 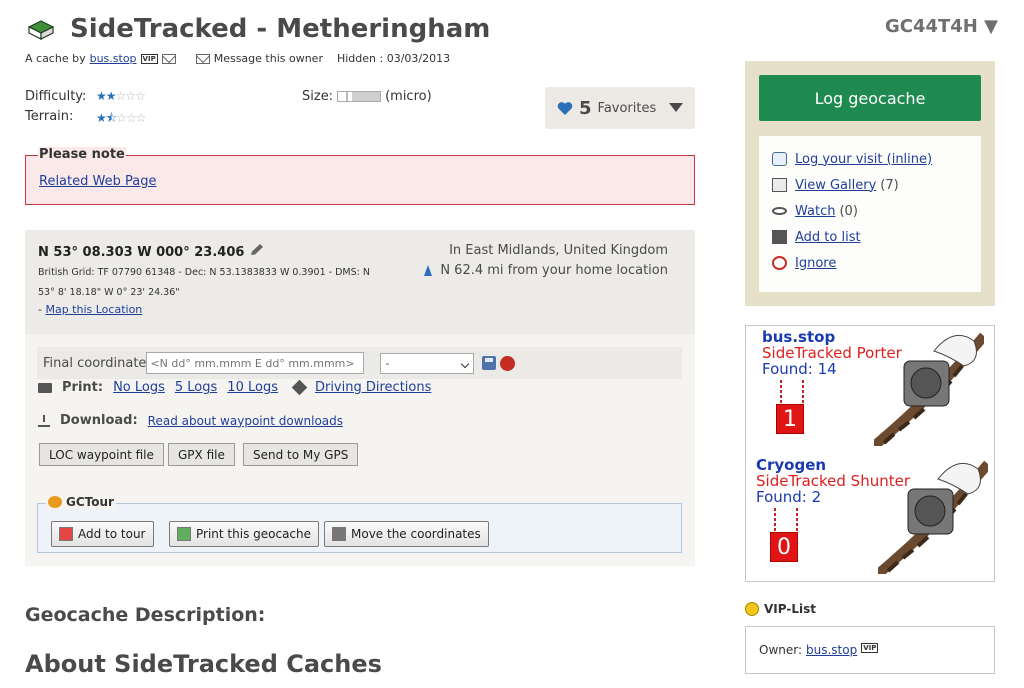 I want to click on related-web-page-link: Related Web Page, so click(x=97, y=181).